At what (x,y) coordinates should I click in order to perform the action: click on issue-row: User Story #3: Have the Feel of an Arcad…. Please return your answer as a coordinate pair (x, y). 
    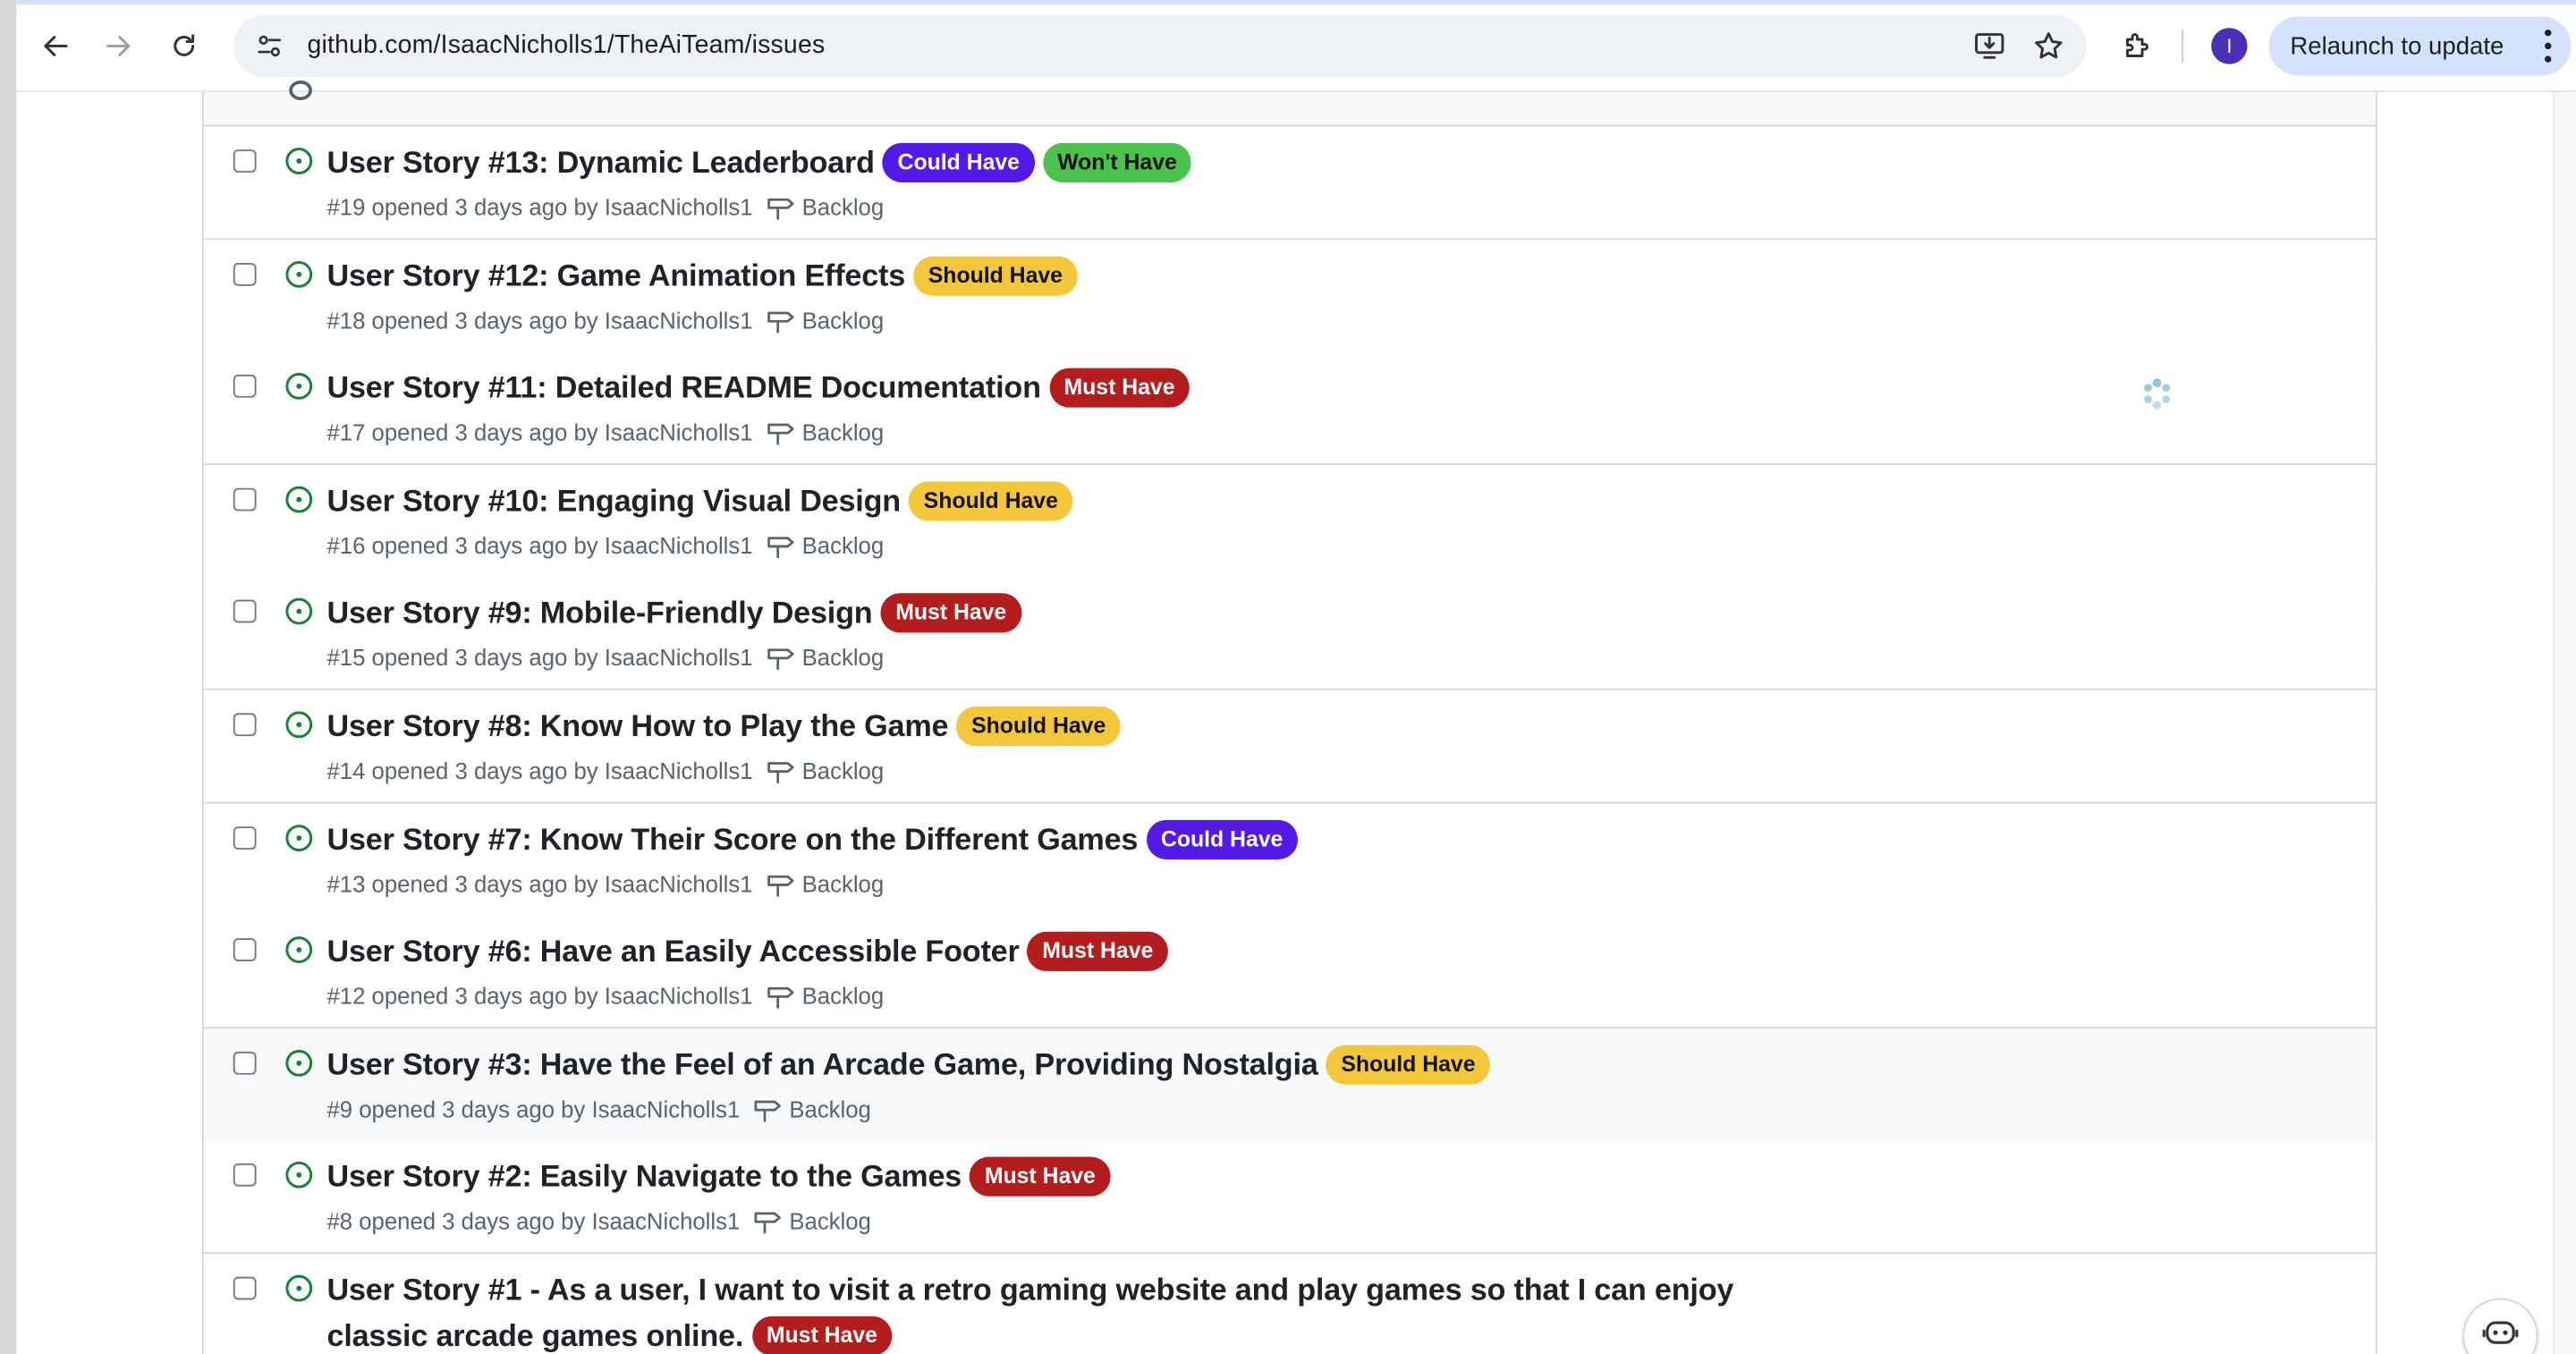
    Looking at the image, I should click on (1289, 1085).